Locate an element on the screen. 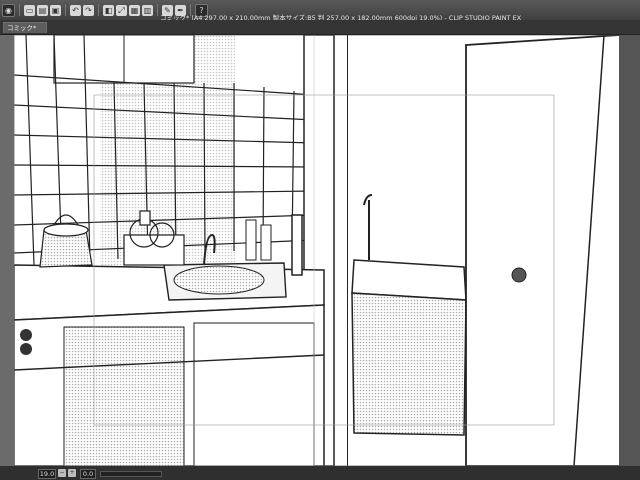 The width and height of the screenshot is (640, 480). layer-icon: ◧ is located at coordinates (108, 10).